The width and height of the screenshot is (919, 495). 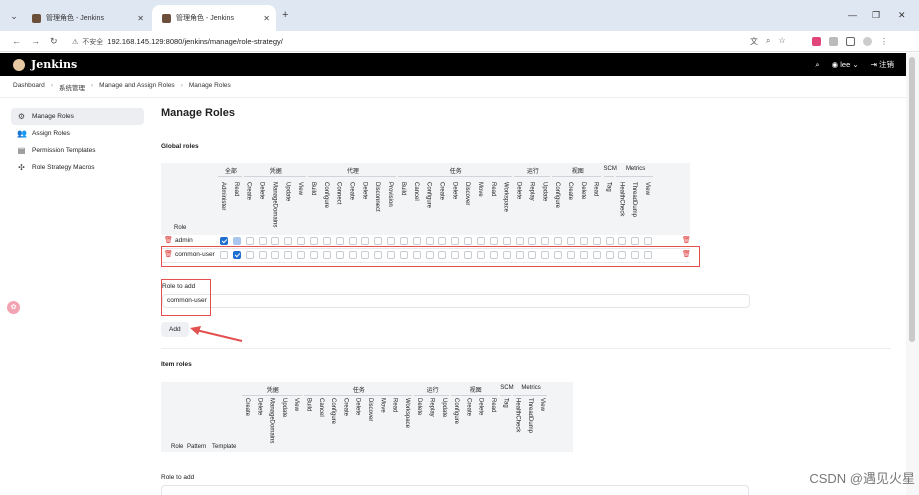 What do you see at coordinates (86, 18) in the screenshot?
I see `browser-tab-1: 管理角色 - Jenkins ✕` at bounding box center [86, 18].